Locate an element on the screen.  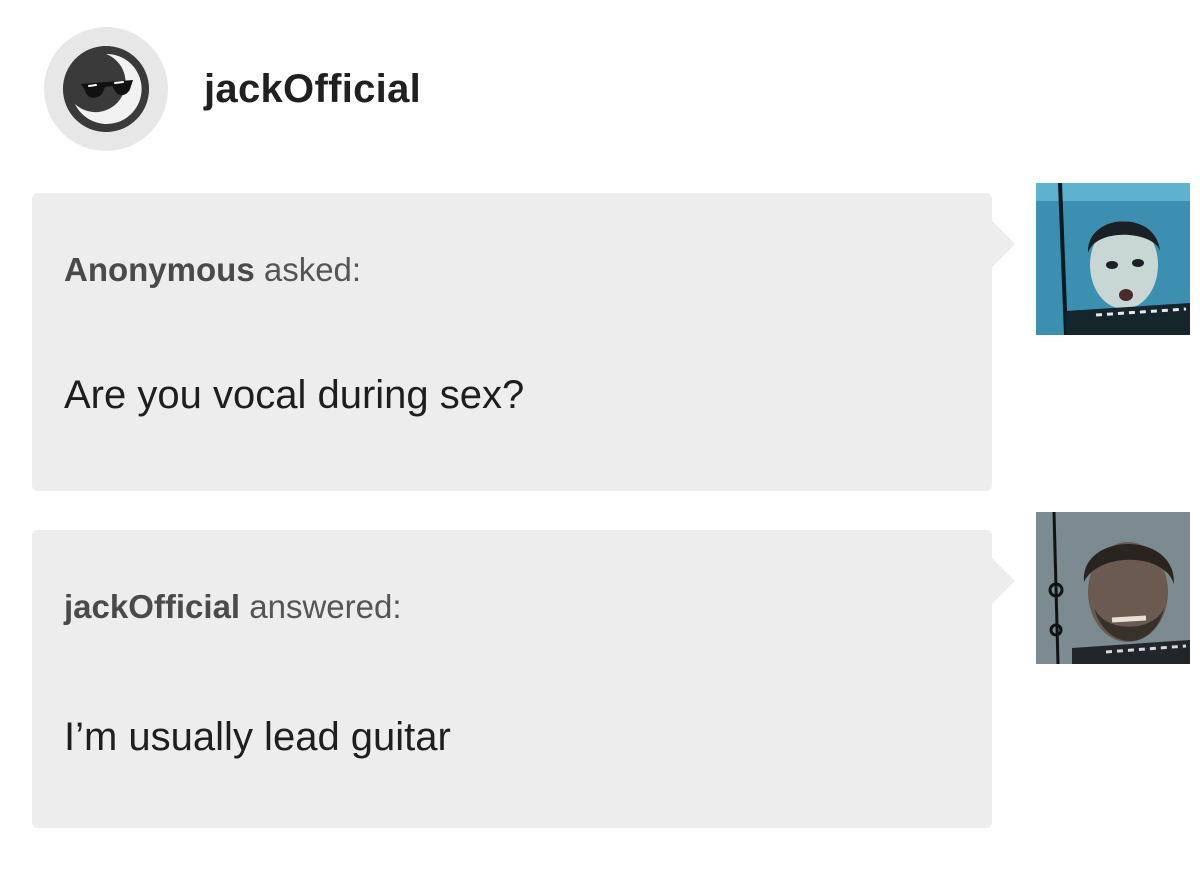
answered-label: answered: is located at coordinates (325, 606).